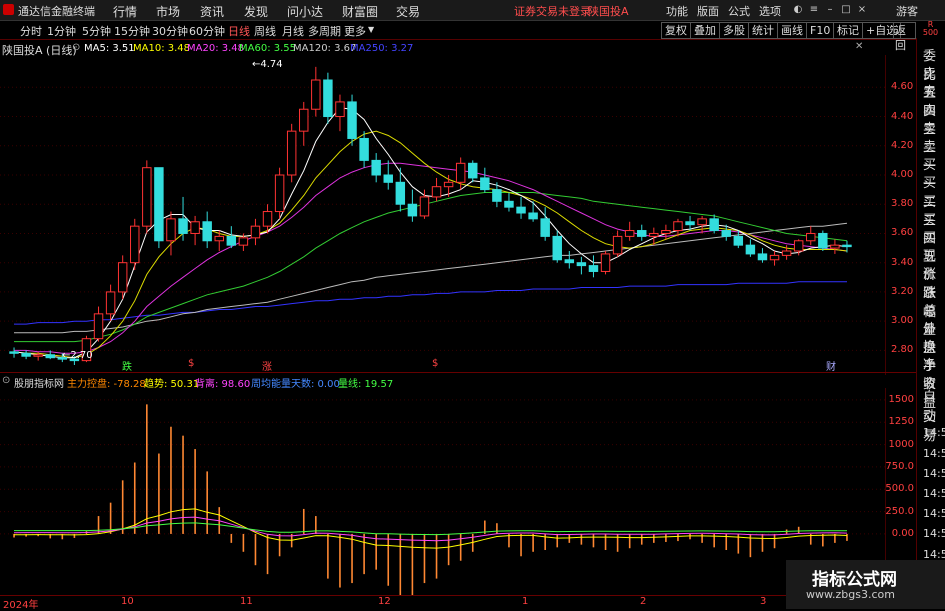  What do you see at coordinates (848, 30) in the screenshot?
I see `mark-button: 标记` at bounding box center [848, 30].